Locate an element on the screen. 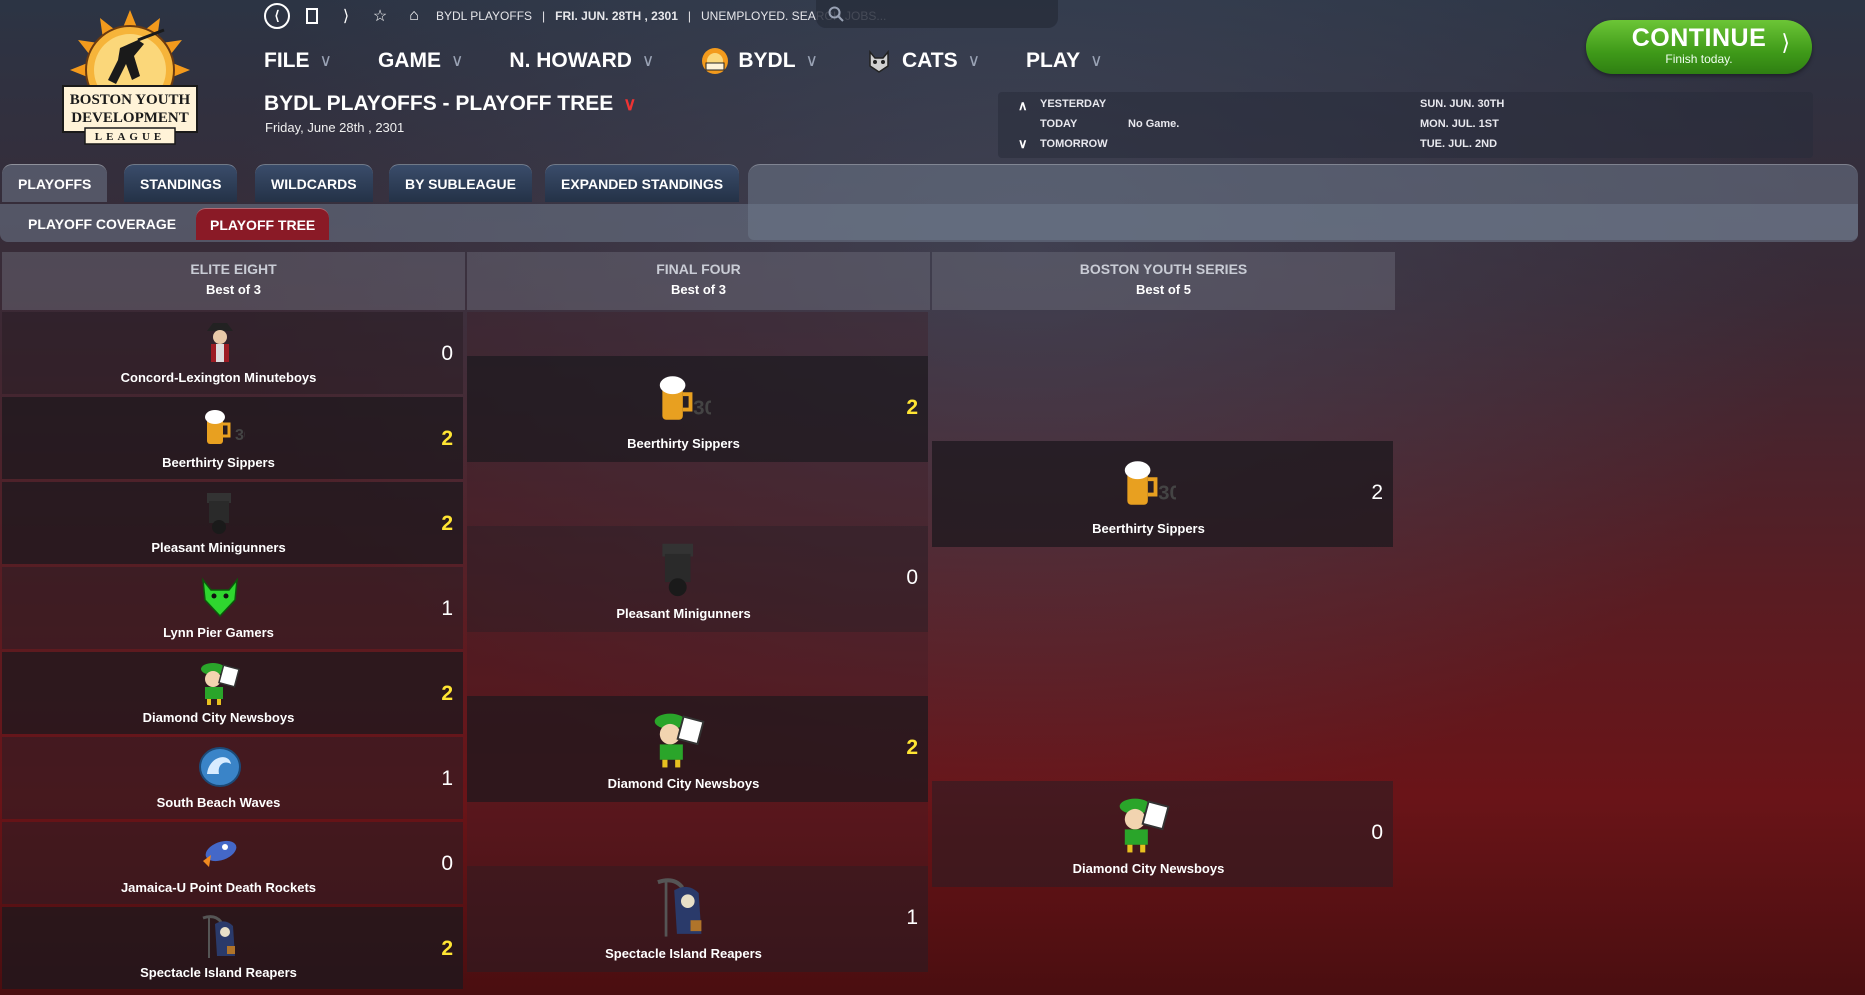  search-input is located at coordinates (947, 14).